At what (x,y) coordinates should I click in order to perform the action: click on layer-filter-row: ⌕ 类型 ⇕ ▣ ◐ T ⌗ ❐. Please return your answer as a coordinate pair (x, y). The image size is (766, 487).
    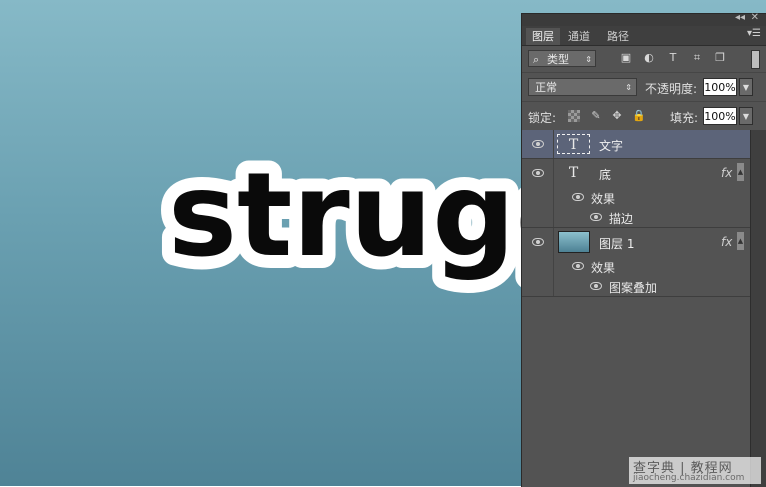
    Looking at the image, I should click on (644, 59).